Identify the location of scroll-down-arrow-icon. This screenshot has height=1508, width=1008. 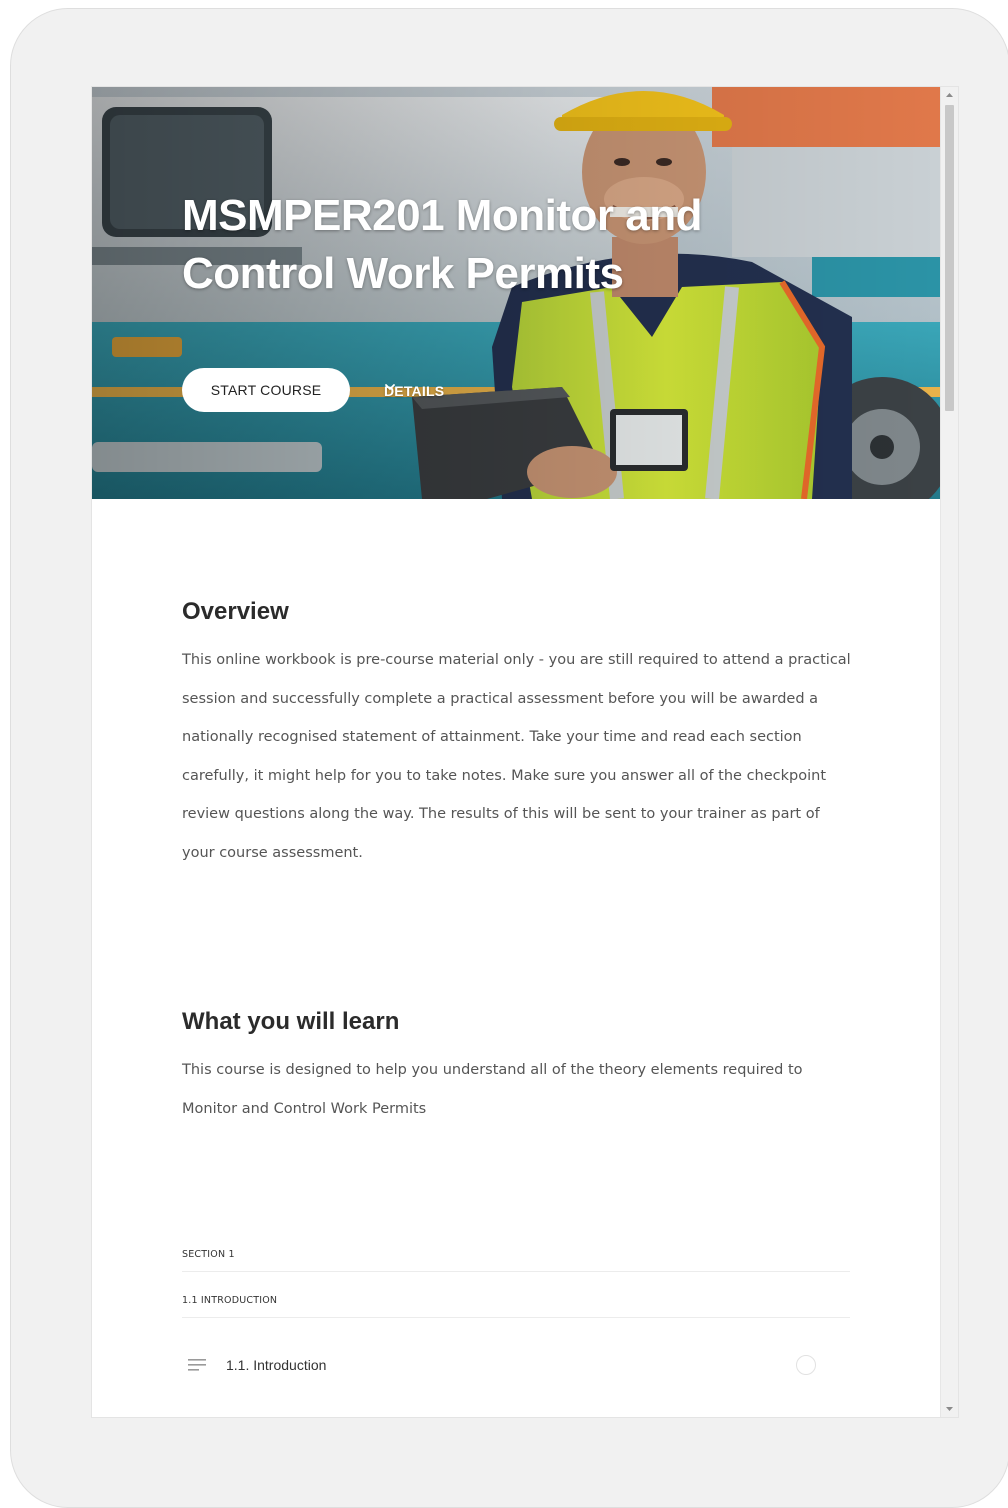
(949, 1408).